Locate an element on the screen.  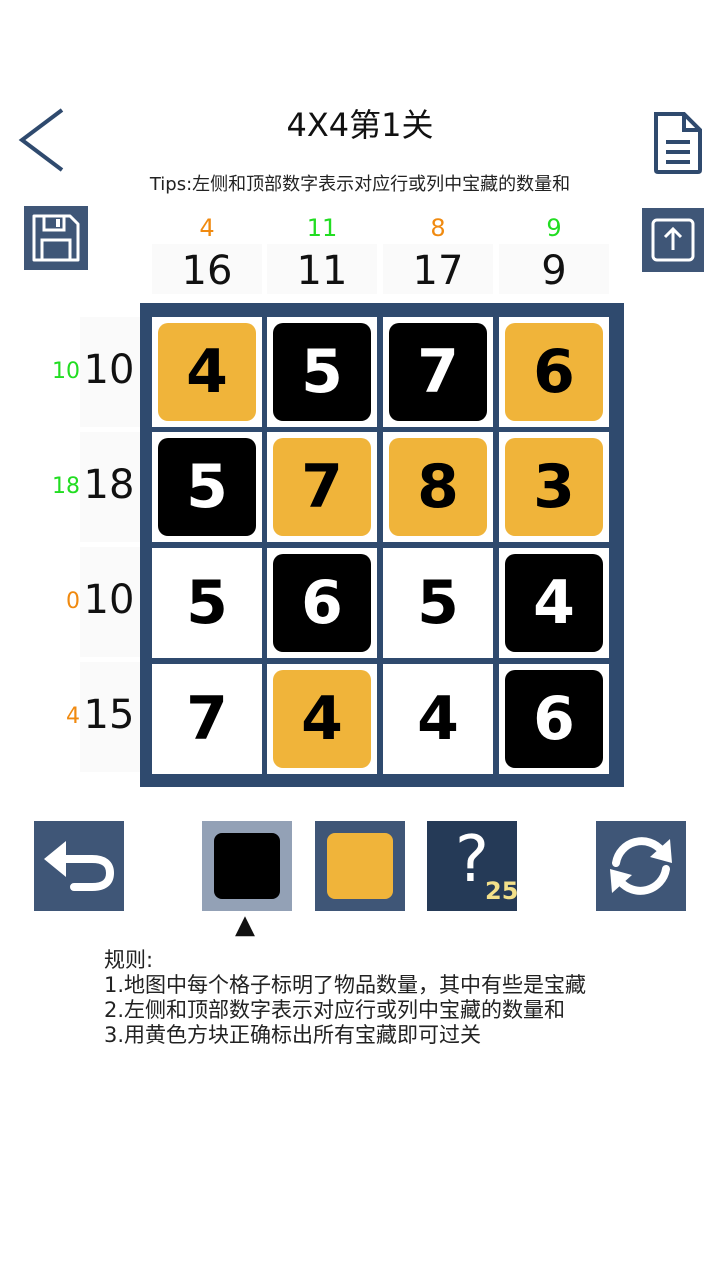
save-icon is located at coordinates (56, 238).